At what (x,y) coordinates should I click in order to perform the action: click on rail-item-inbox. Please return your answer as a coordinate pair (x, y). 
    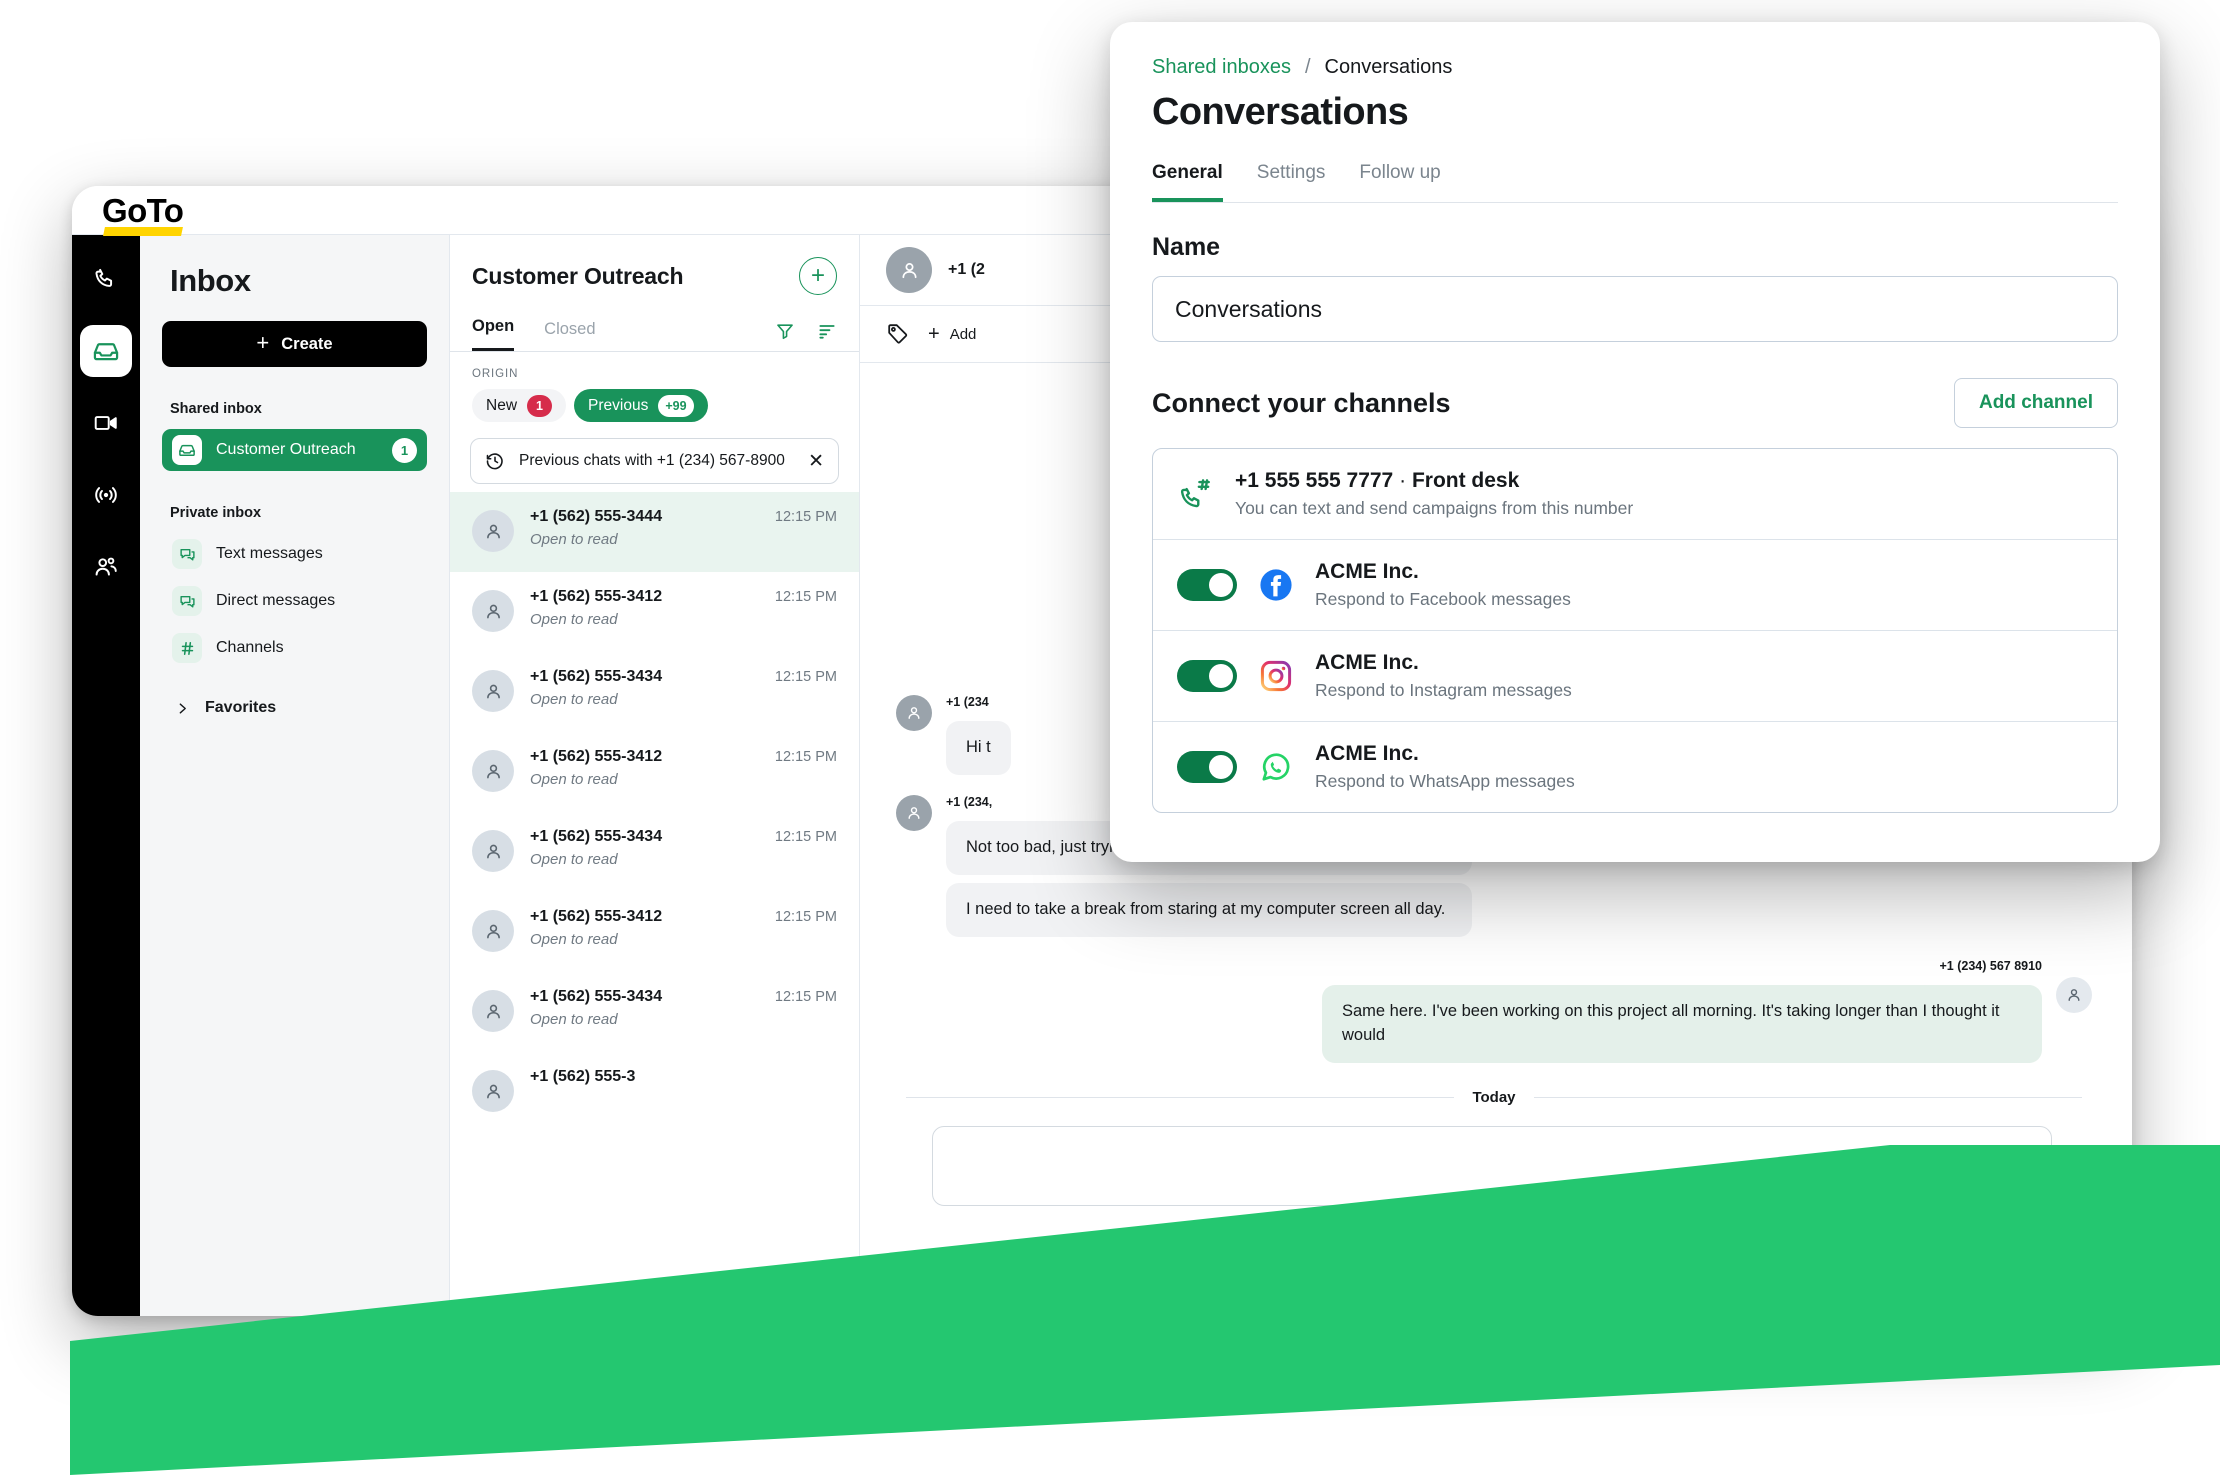
    Looking at the image, I should click on (106, 351).